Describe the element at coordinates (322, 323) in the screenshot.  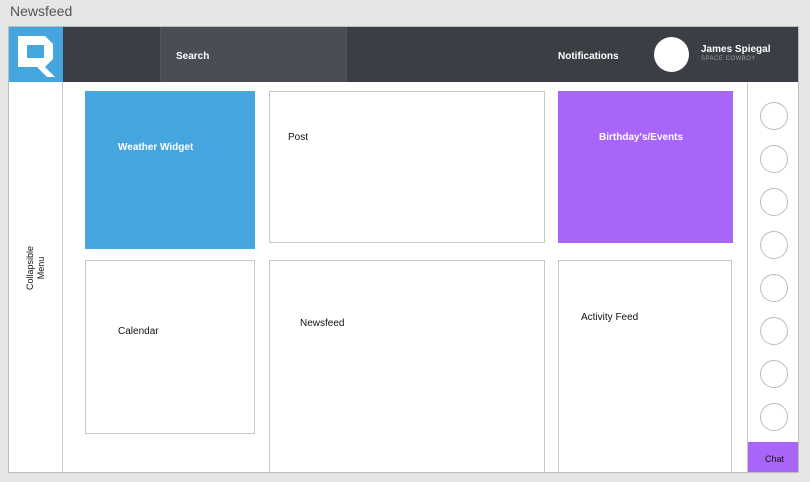
I see `newsfeed-widget-label: Newsfeed` at that location.